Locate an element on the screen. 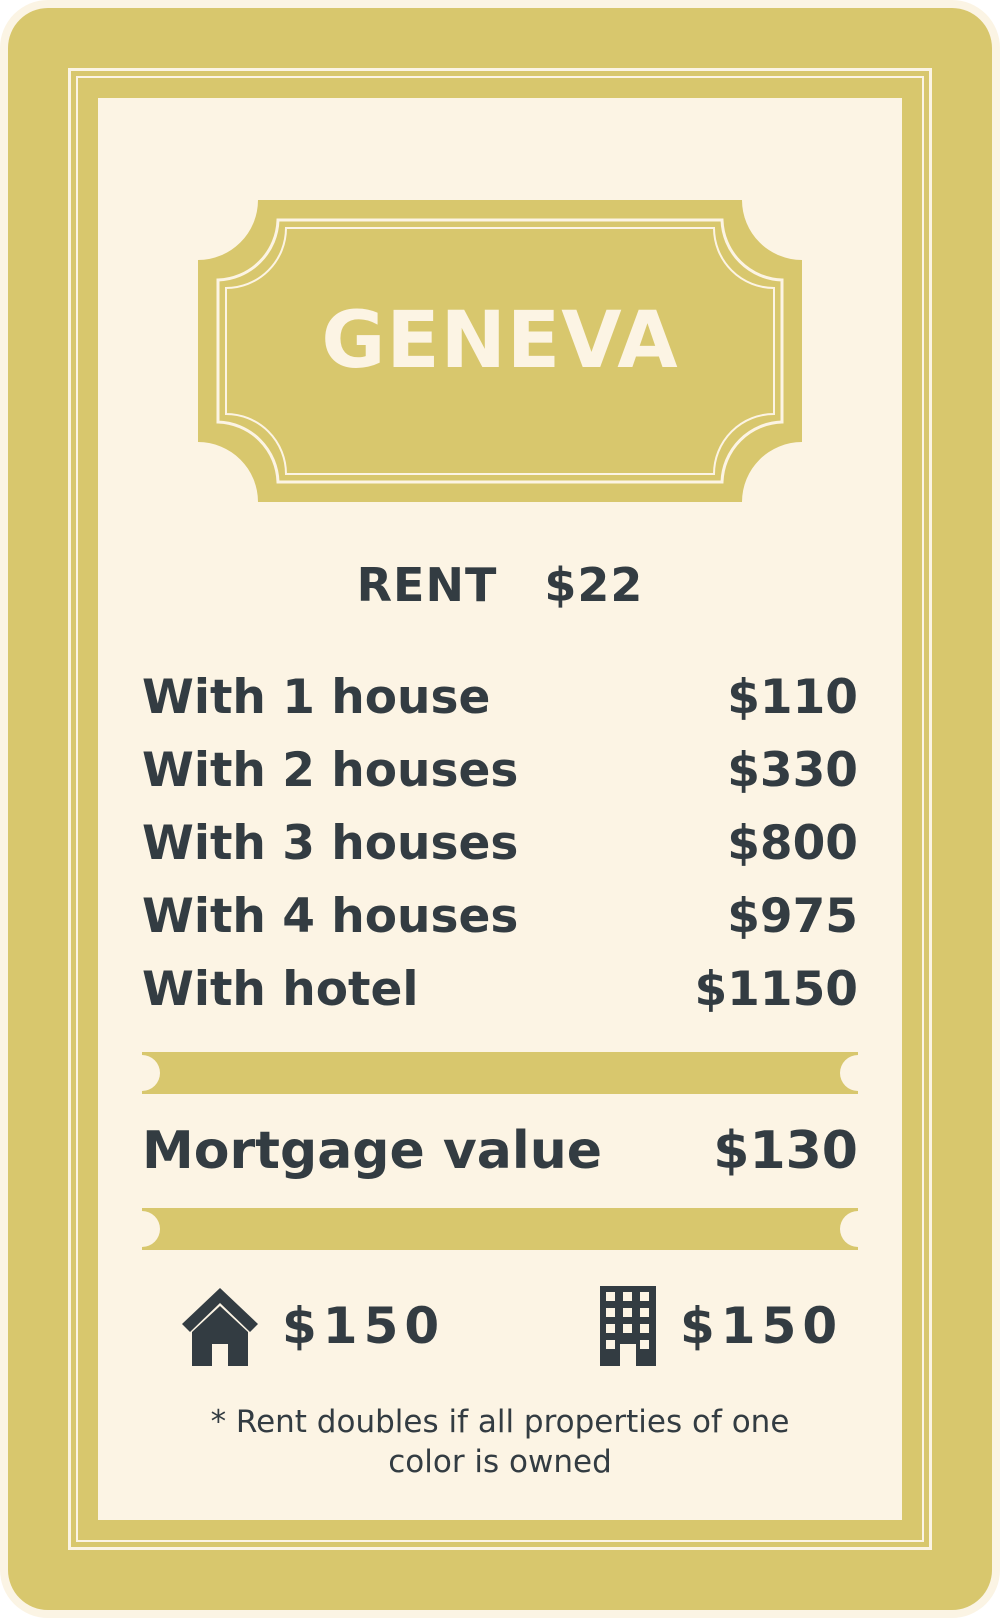 Image resolution: width=1000 pixels, height=1618 pixels. rent-row-value: $330 is located at coordinates (792, 770).